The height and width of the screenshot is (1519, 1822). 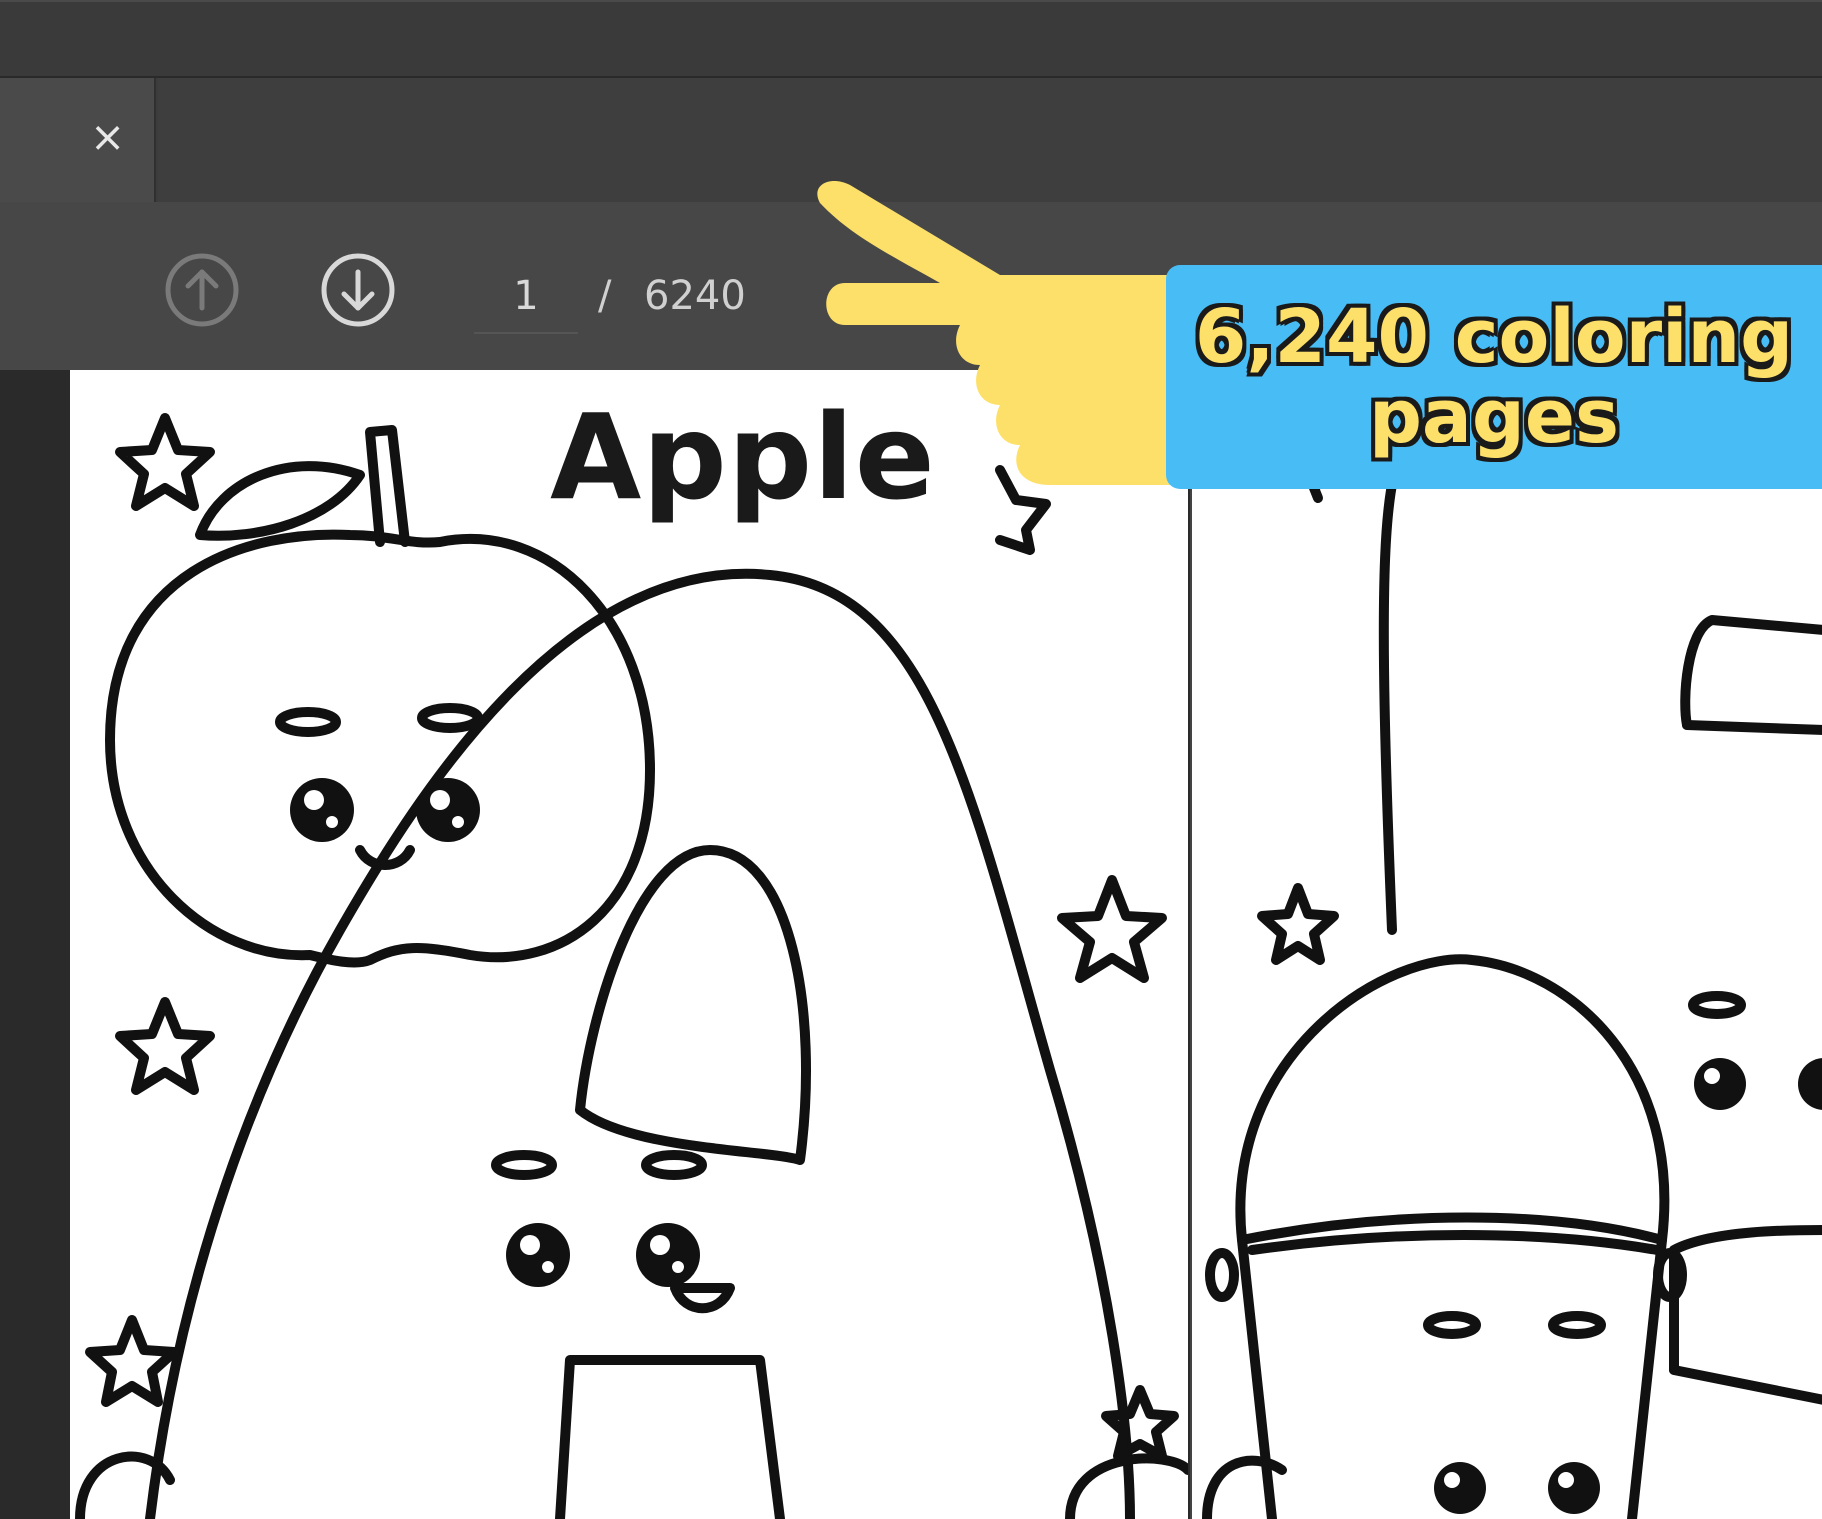 What do you see at coordinates (202, 290) in the screenshot?
I see `arrow-up-circle-icon` at bounding box center [202, 290].